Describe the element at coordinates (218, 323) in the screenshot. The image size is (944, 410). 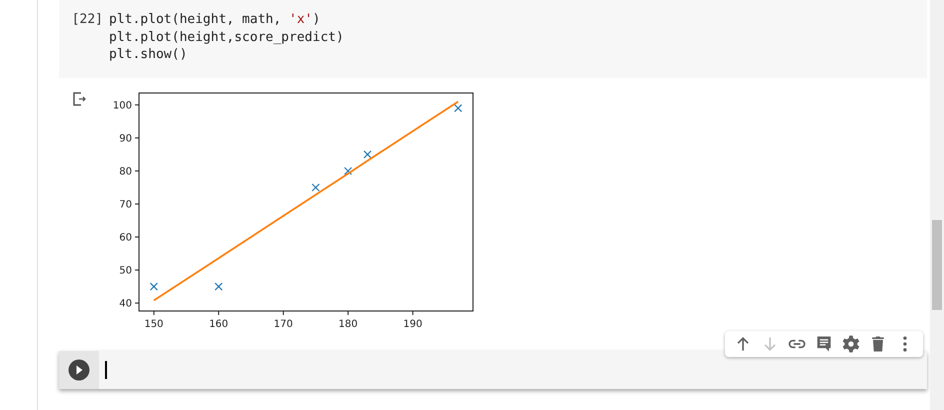
I see `x-tick-label: 160` at that location.